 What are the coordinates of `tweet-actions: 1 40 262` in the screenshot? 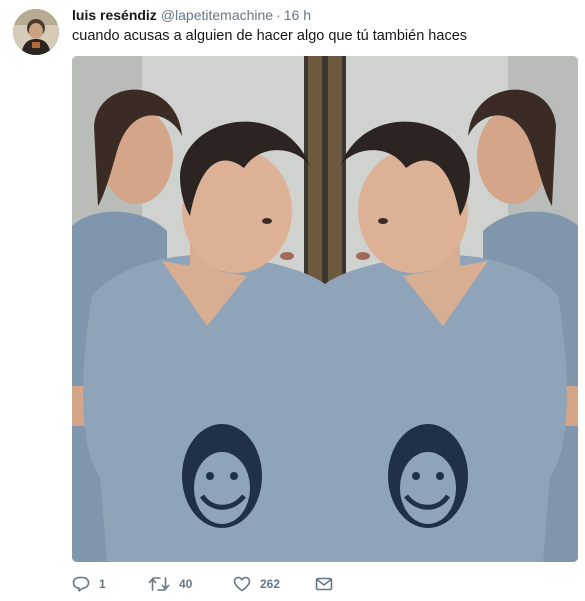 It's located at (202, 584).